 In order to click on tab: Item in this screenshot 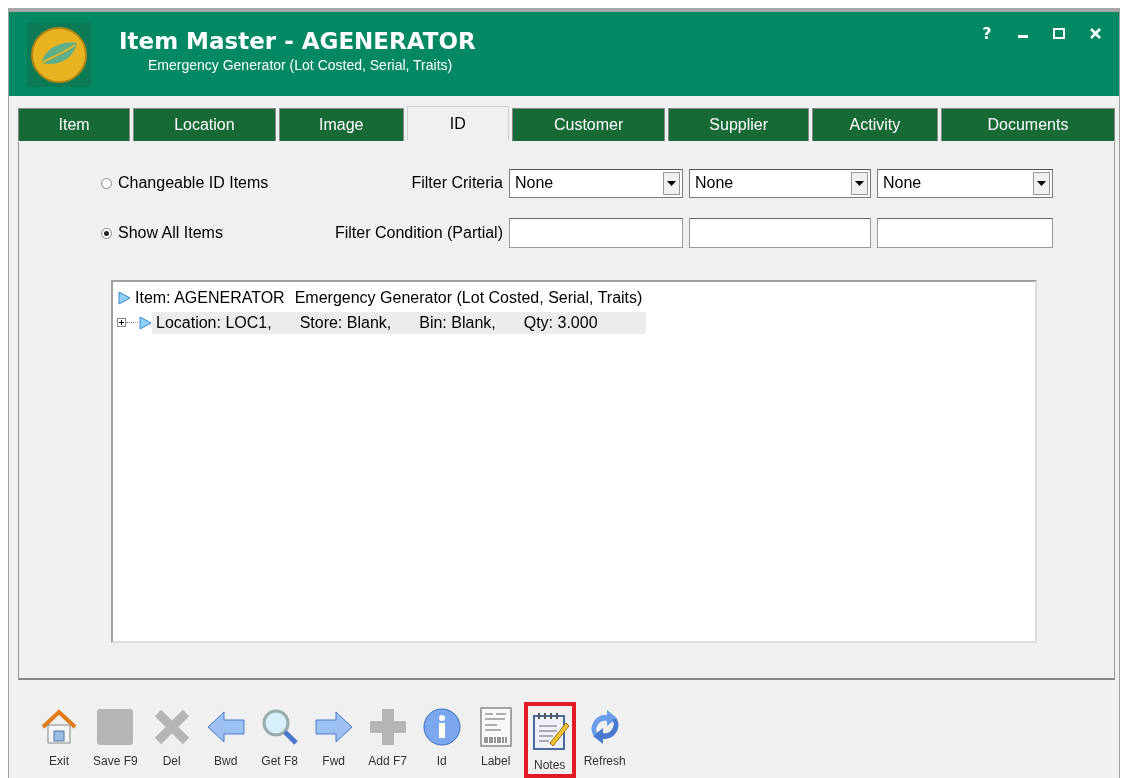, I will do `click(74, 124)`.